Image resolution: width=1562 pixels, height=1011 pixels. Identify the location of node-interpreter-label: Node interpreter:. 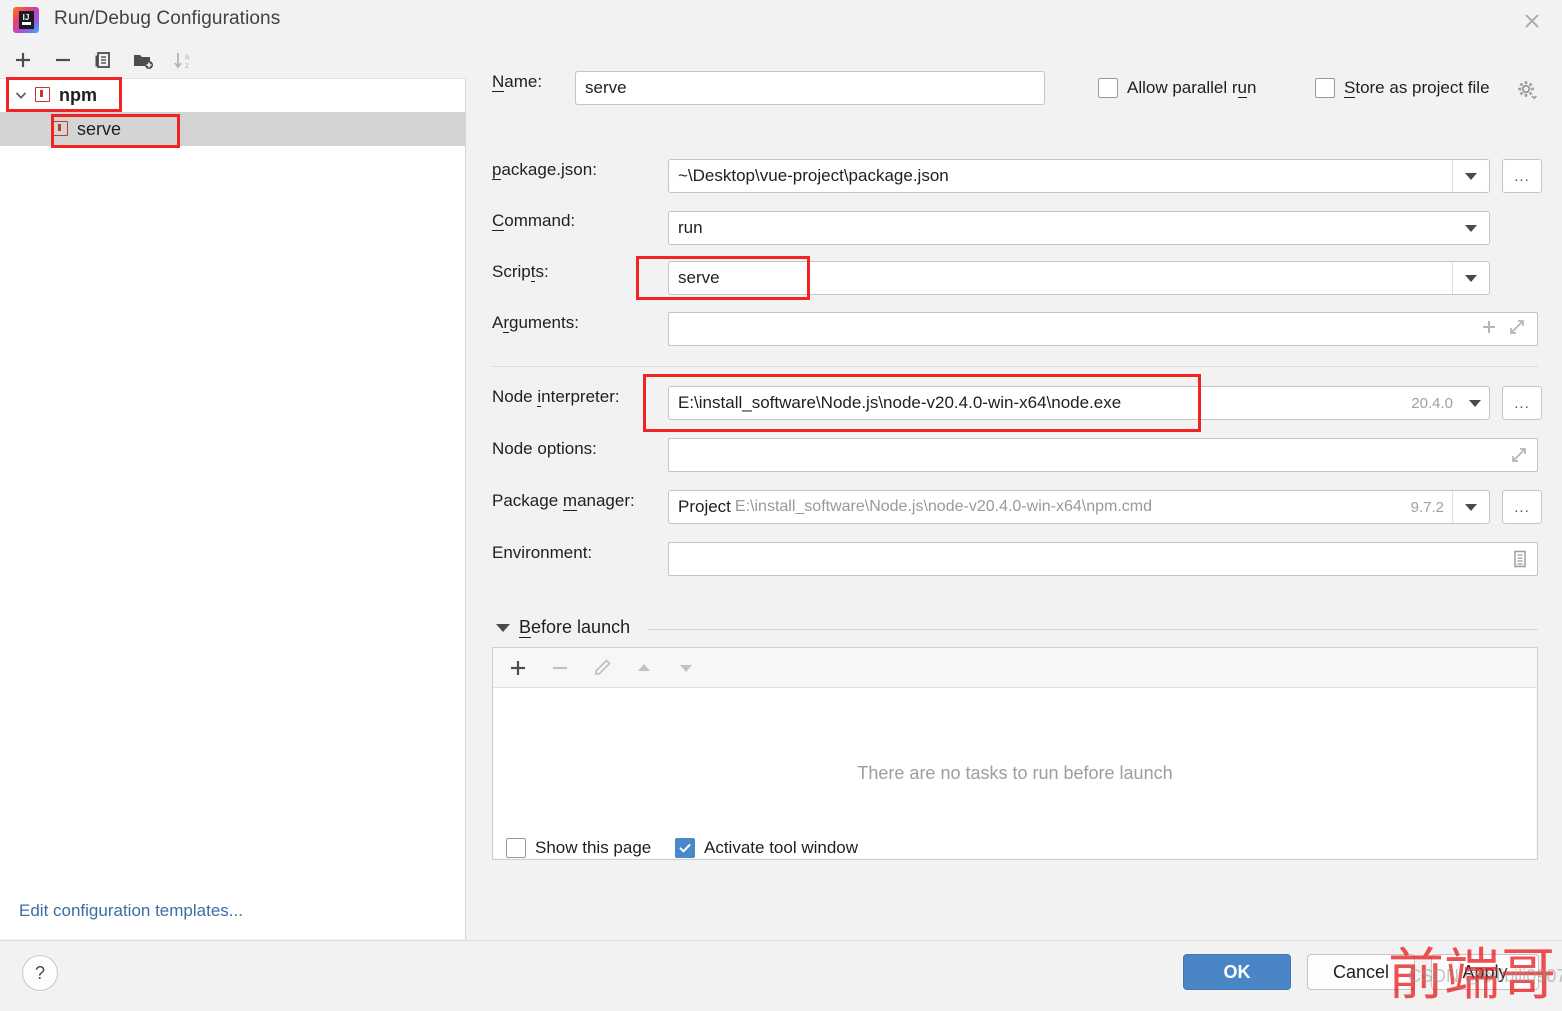
(556, 397).